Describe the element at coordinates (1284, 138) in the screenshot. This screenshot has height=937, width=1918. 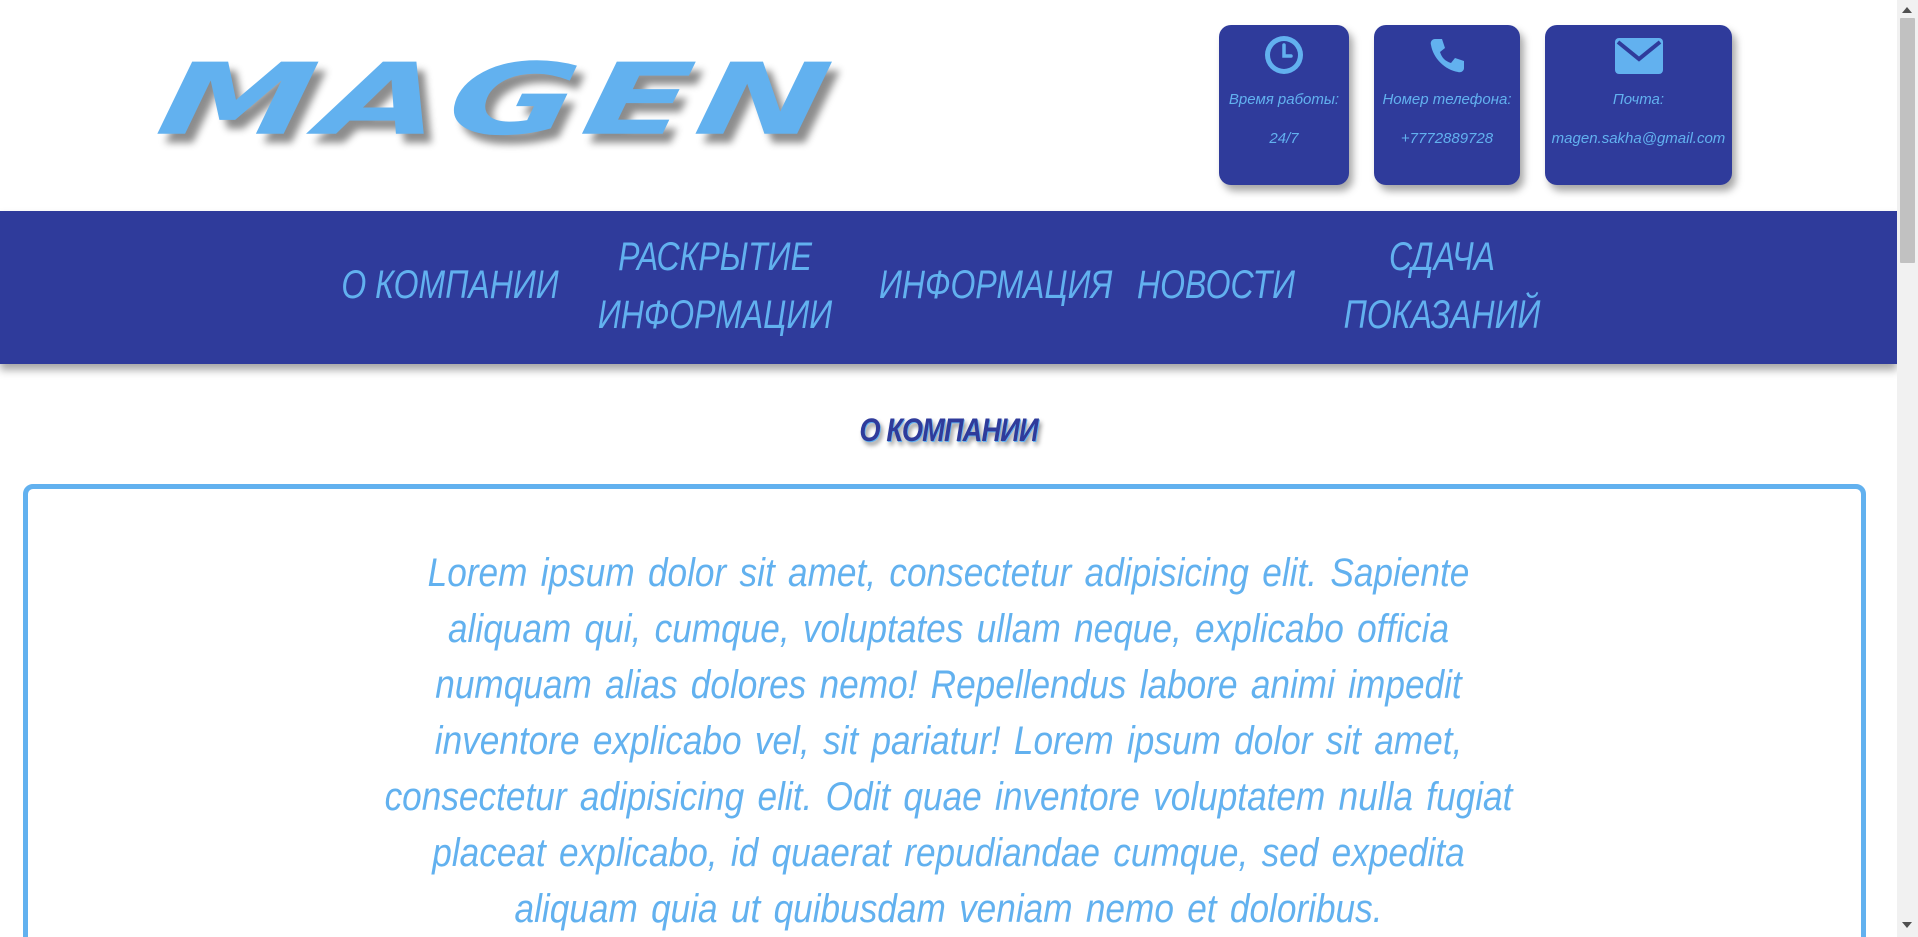
I see `working-hours-value: 24/7` at that location.